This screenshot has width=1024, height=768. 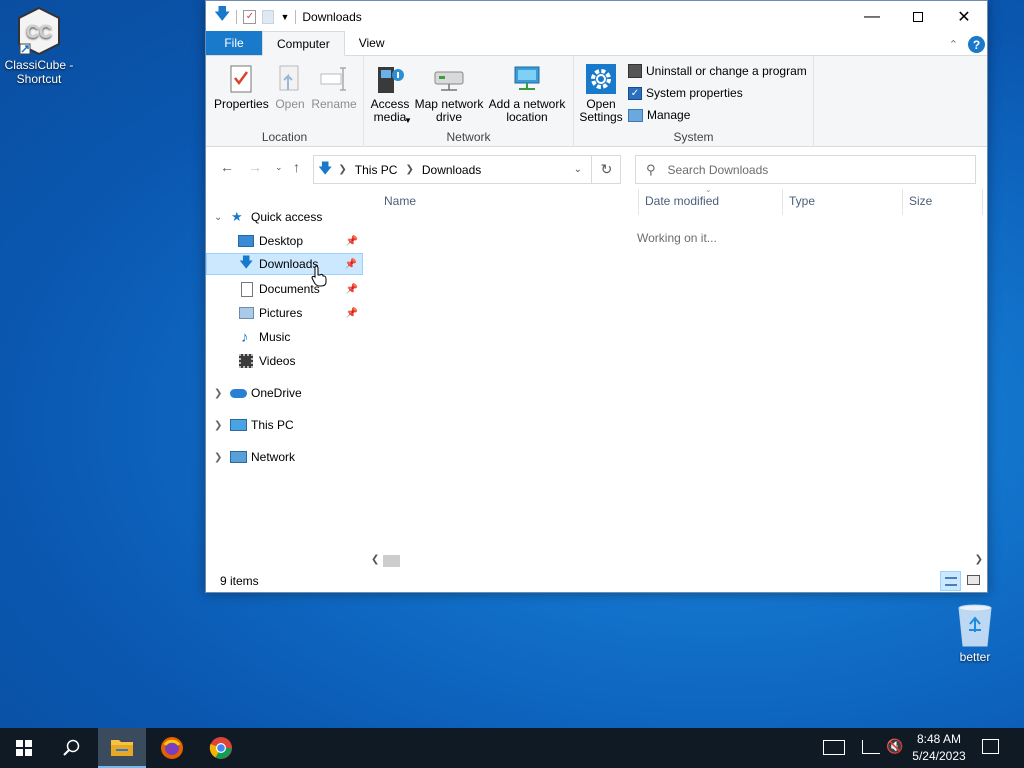 What do you see at coordinates (596, 16) in the screenshot?
I see `title-bar: 🡇 ✓ ▼ Downloads — ✕` at bounding box center [596, 16].